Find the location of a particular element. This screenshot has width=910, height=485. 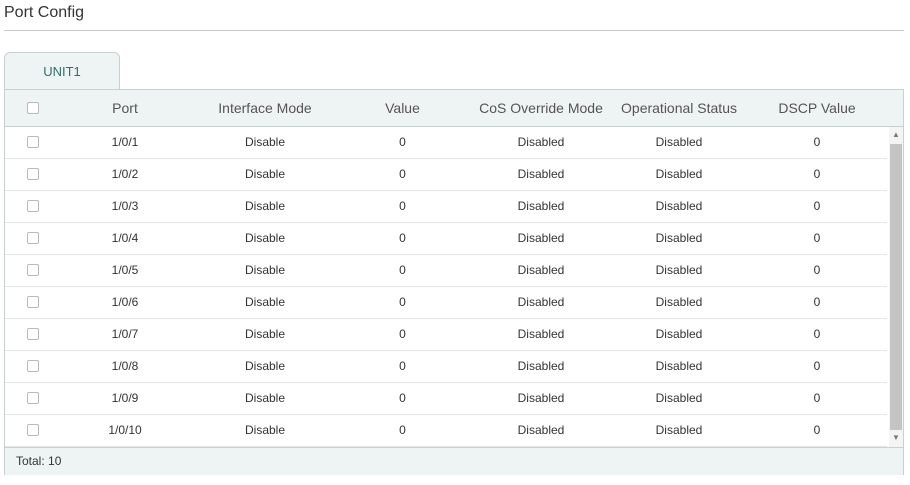

cell-port: 1/0/4 is located at coordinates (125, 238).